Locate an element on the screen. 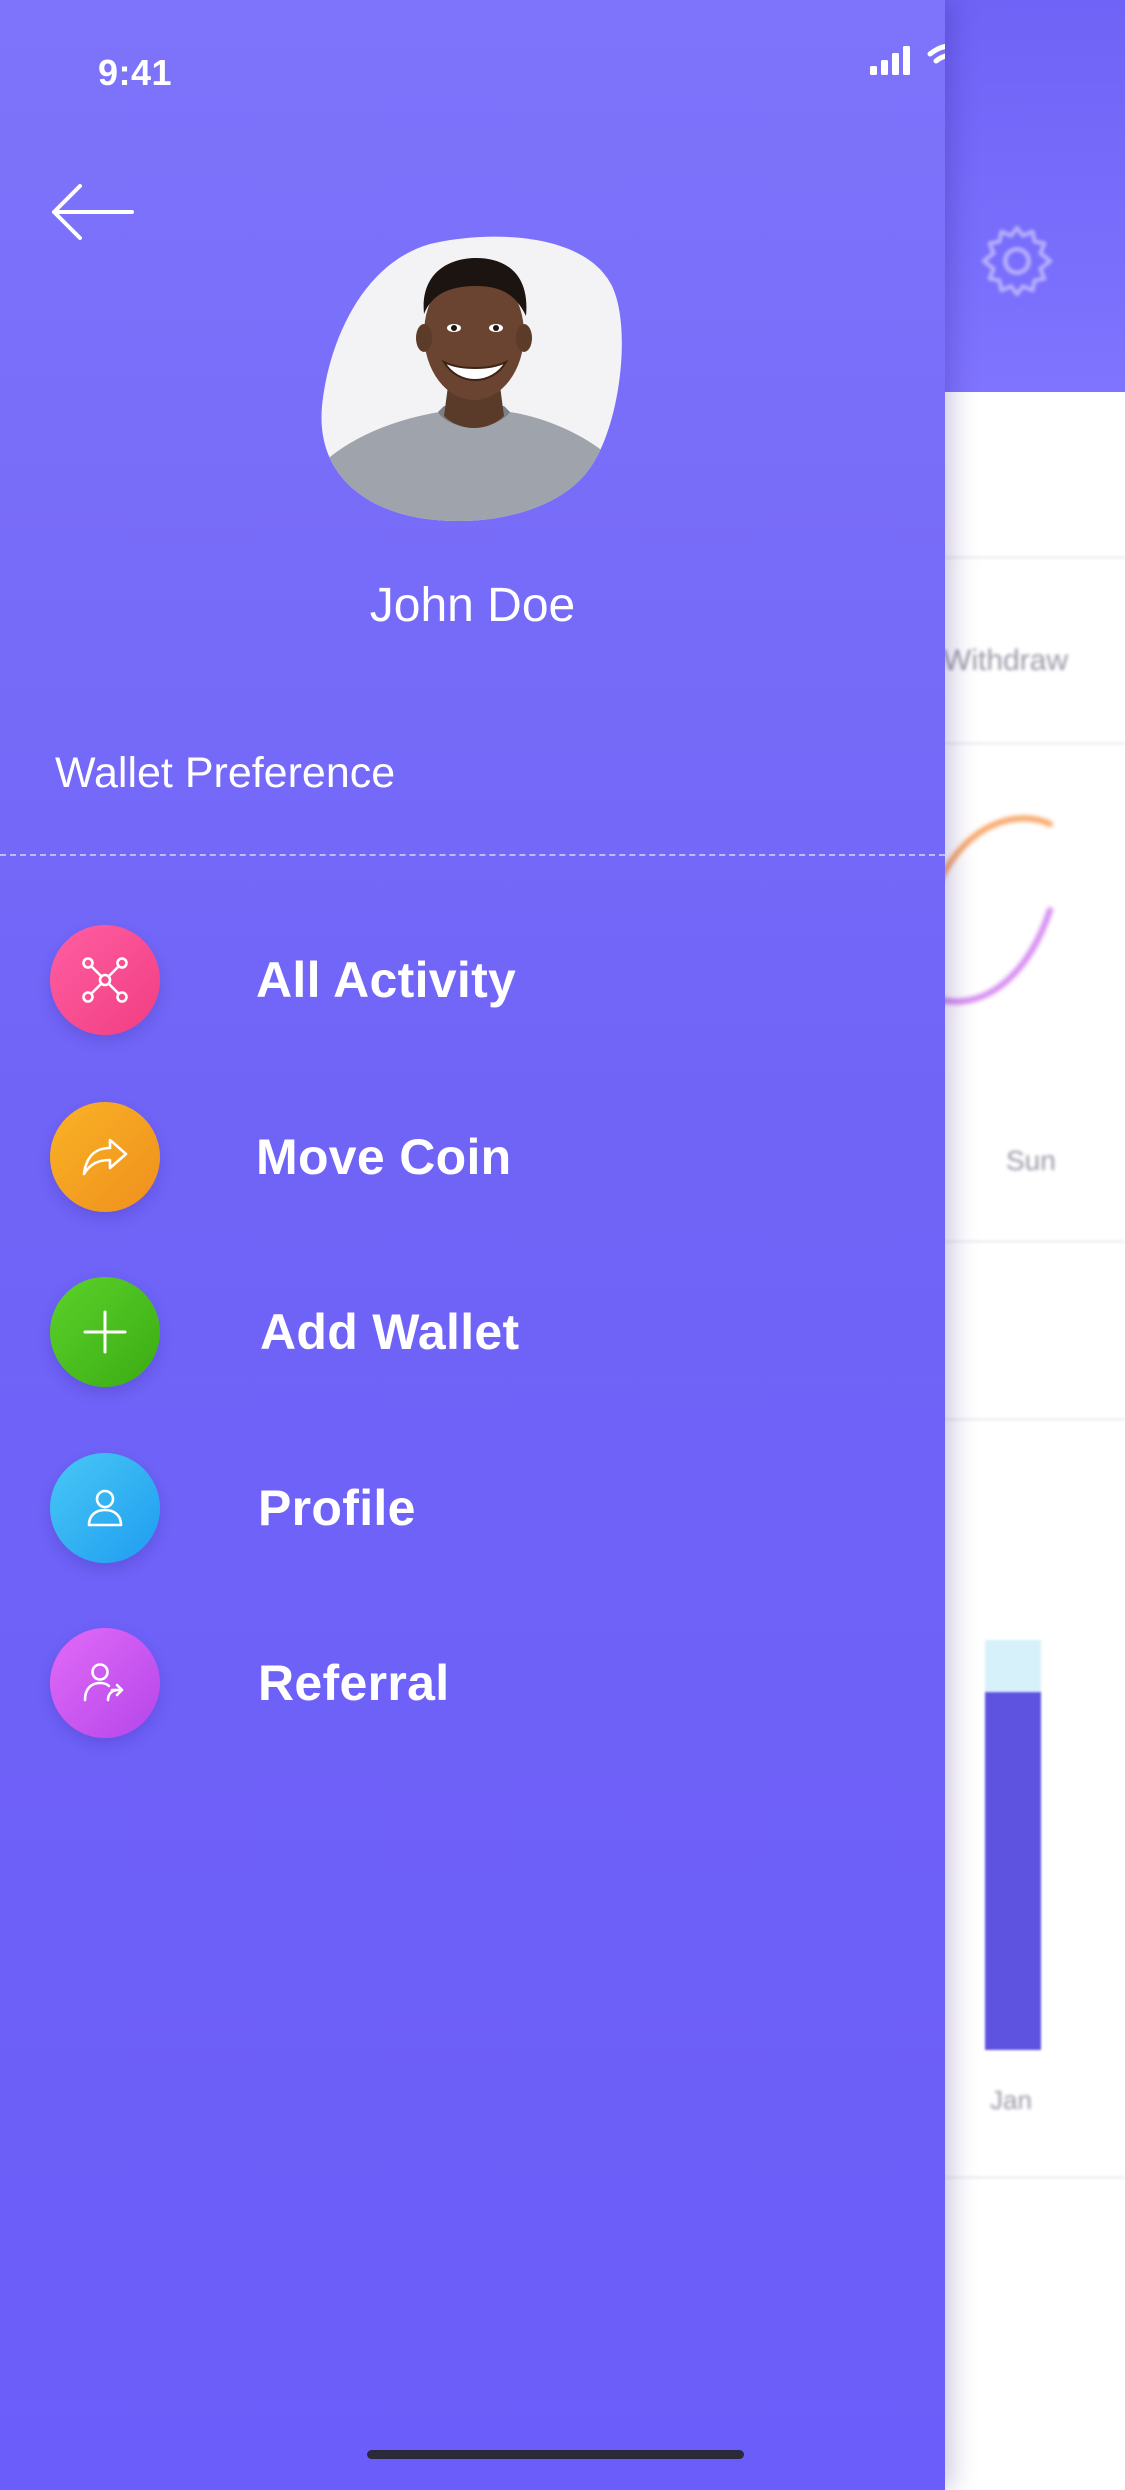 The image size is (1125, 2490). menu-label-all-activity: All Activity is located at coordinates (386, 980).